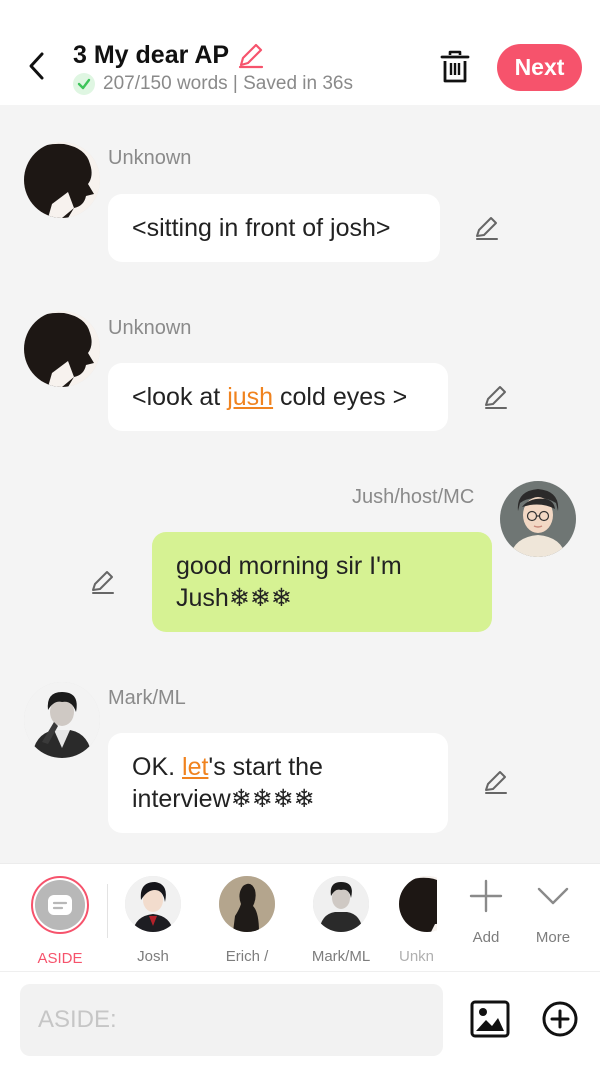 The height and width of the screenshot is (1067, 600). Describe the element at coordinates (250, 397) in the screenshot. I see `typo-highlight: jush` at that location.